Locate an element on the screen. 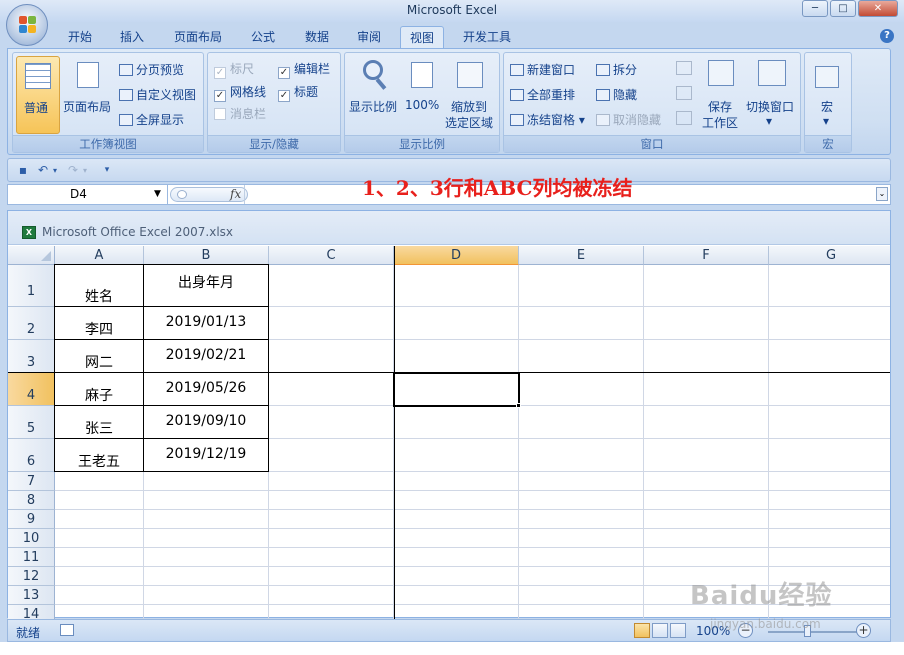  cell-A1: 姓名 is located at coordinates (99, 285).